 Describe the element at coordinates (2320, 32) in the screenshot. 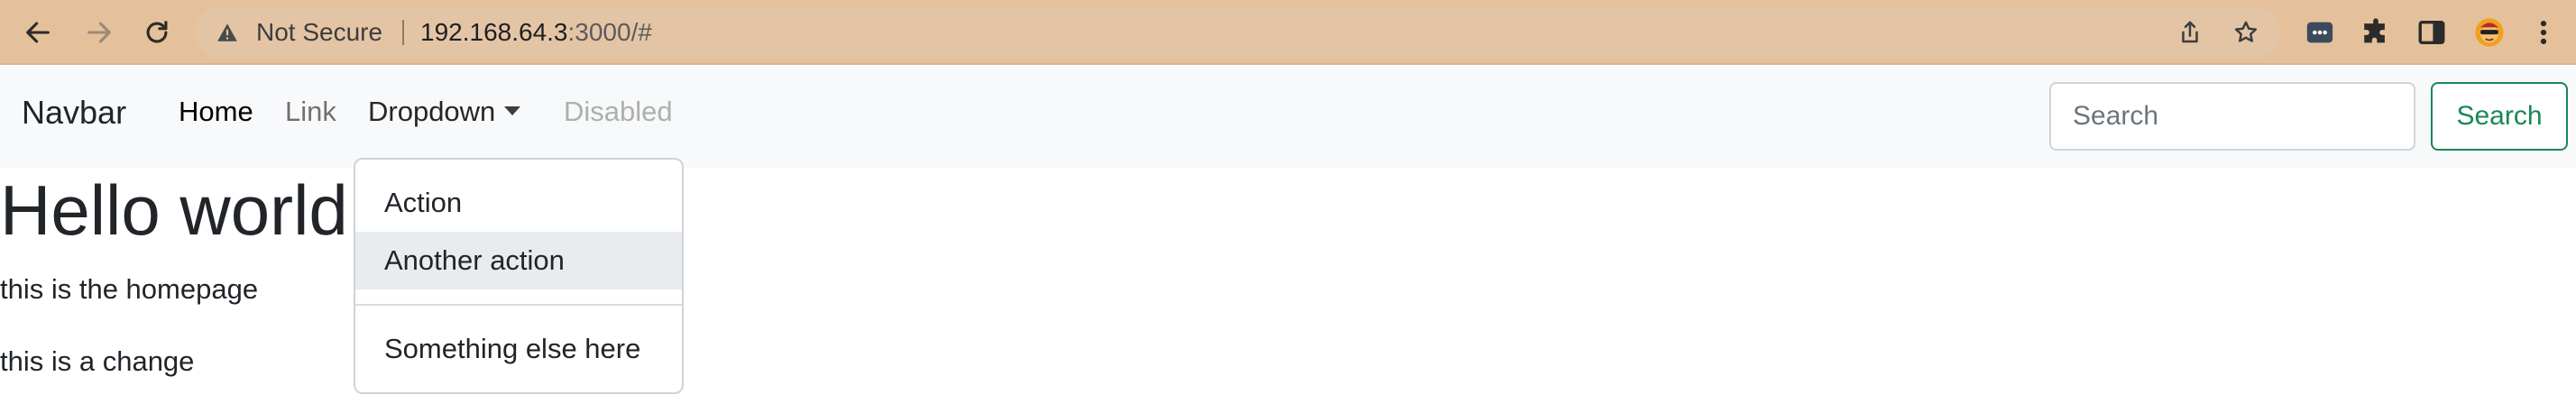

I see `password-manager-icon` at that location.